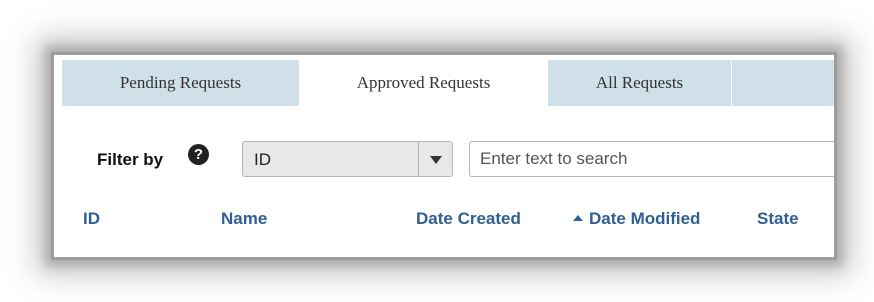 The width and height of the screenshot is (874, 302). Describe the element at coordinates (262, 159) in the screenshot. I see `filter-select-value: ID` at that location.